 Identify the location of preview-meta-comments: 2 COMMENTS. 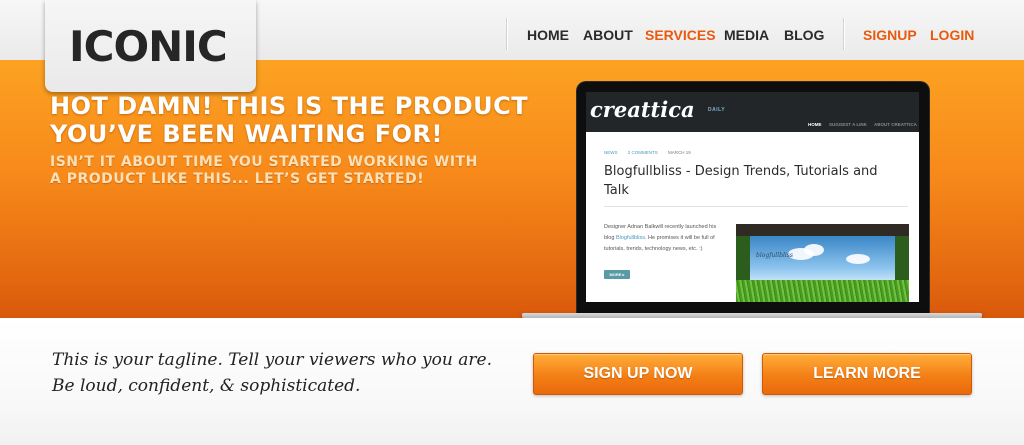
(642, 152).